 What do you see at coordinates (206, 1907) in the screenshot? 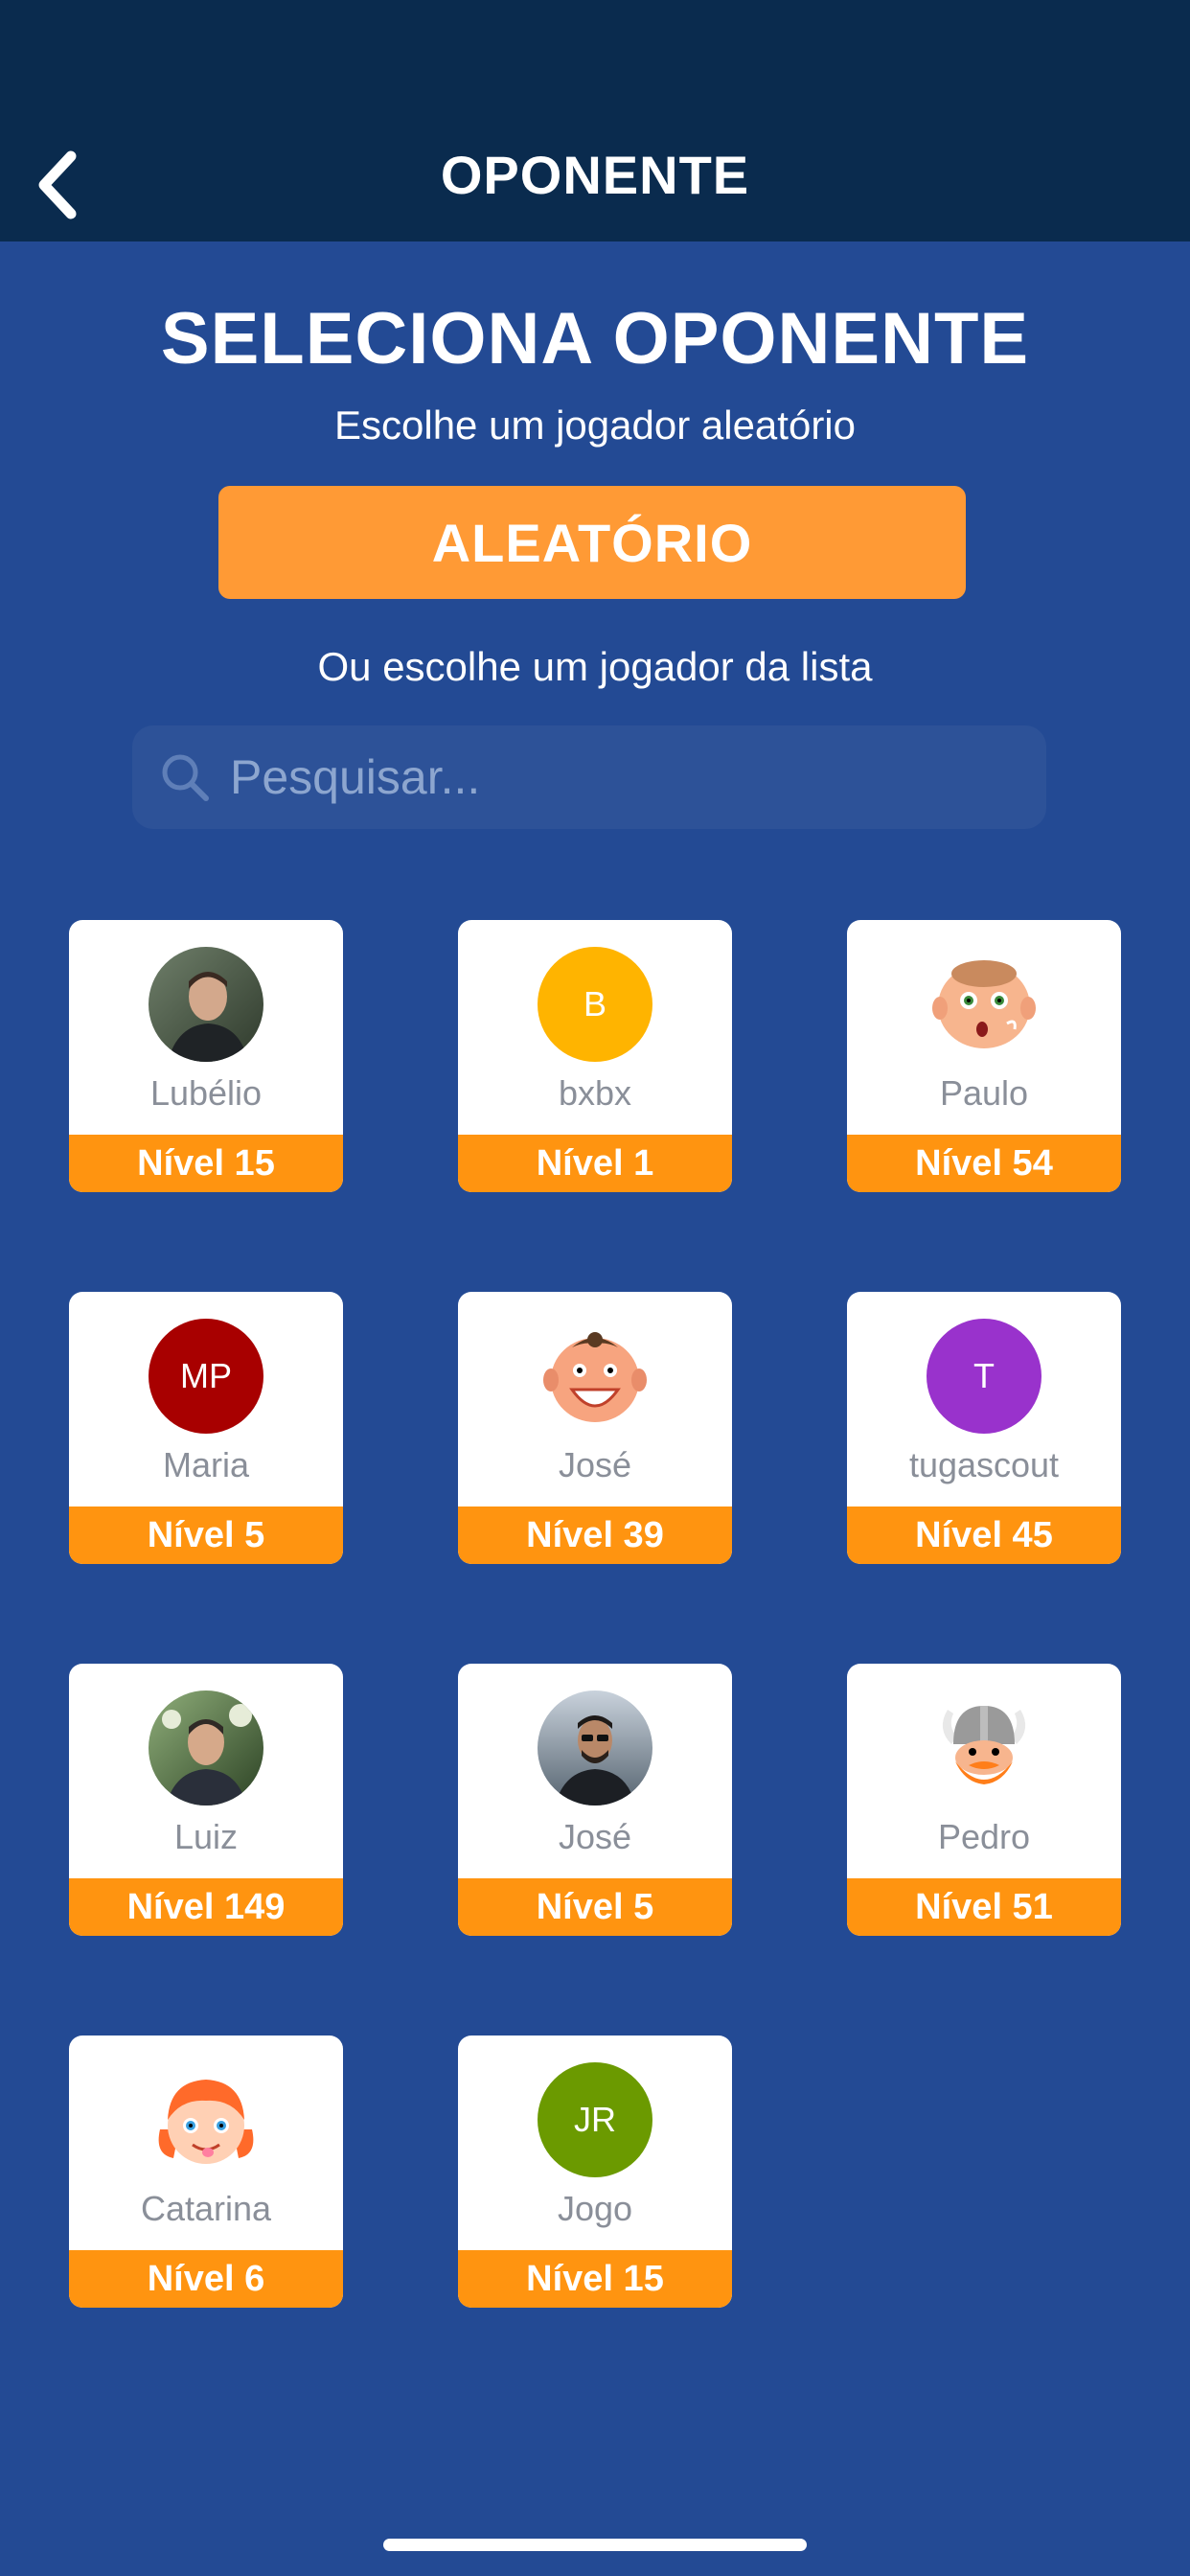
I see `player-level-badge: Nível 149` at bounding box center [206, 1907].